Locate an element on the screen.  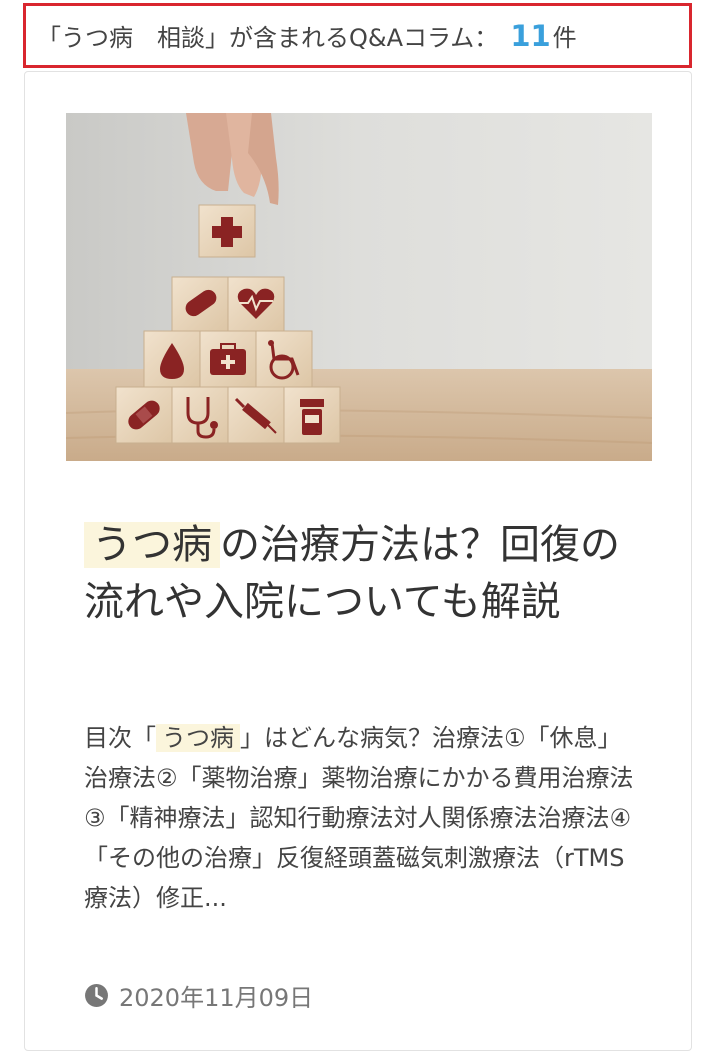
top-block is located at coordinates (227, 231).